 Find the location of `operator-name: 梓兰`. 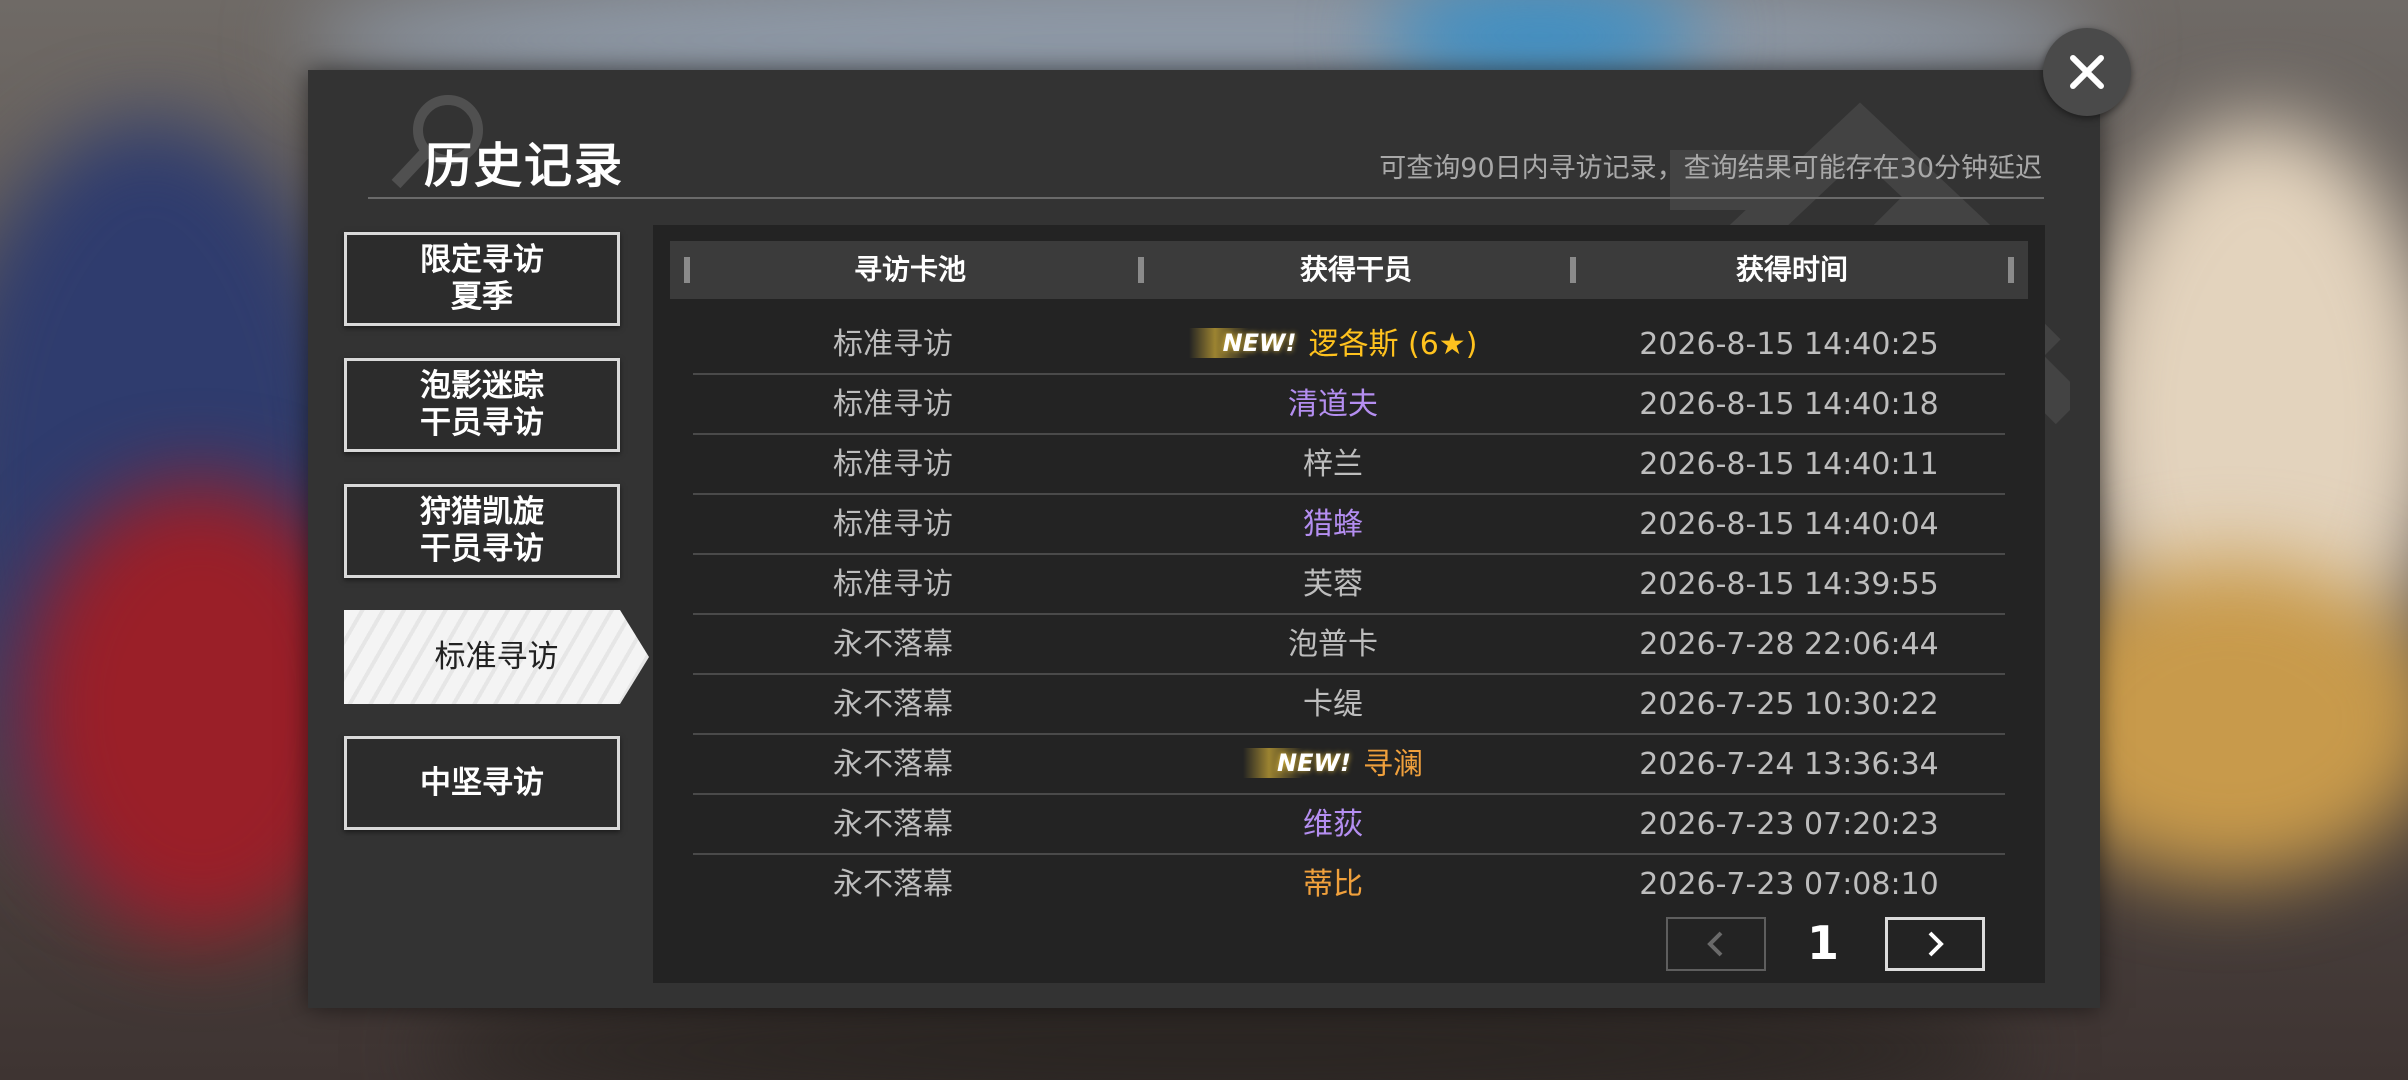

operator-name: 梓兰 is located at coordinates (1333, 464).